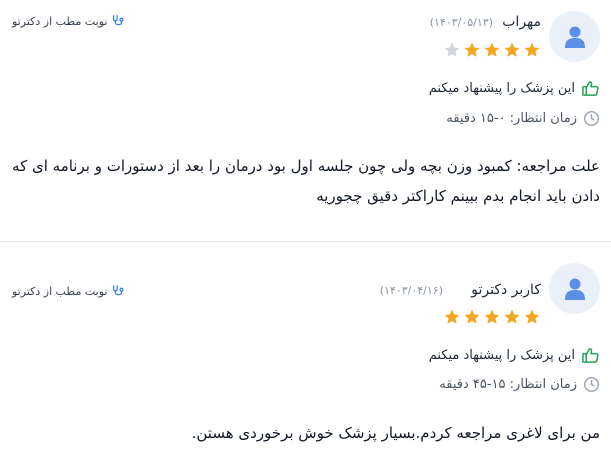 This screenshot has width=611, height=460. What do you see at coordinates (521, 22) in the screenshot?
I see `reviewer-name: مهراب` at bounding box center [521, 22].